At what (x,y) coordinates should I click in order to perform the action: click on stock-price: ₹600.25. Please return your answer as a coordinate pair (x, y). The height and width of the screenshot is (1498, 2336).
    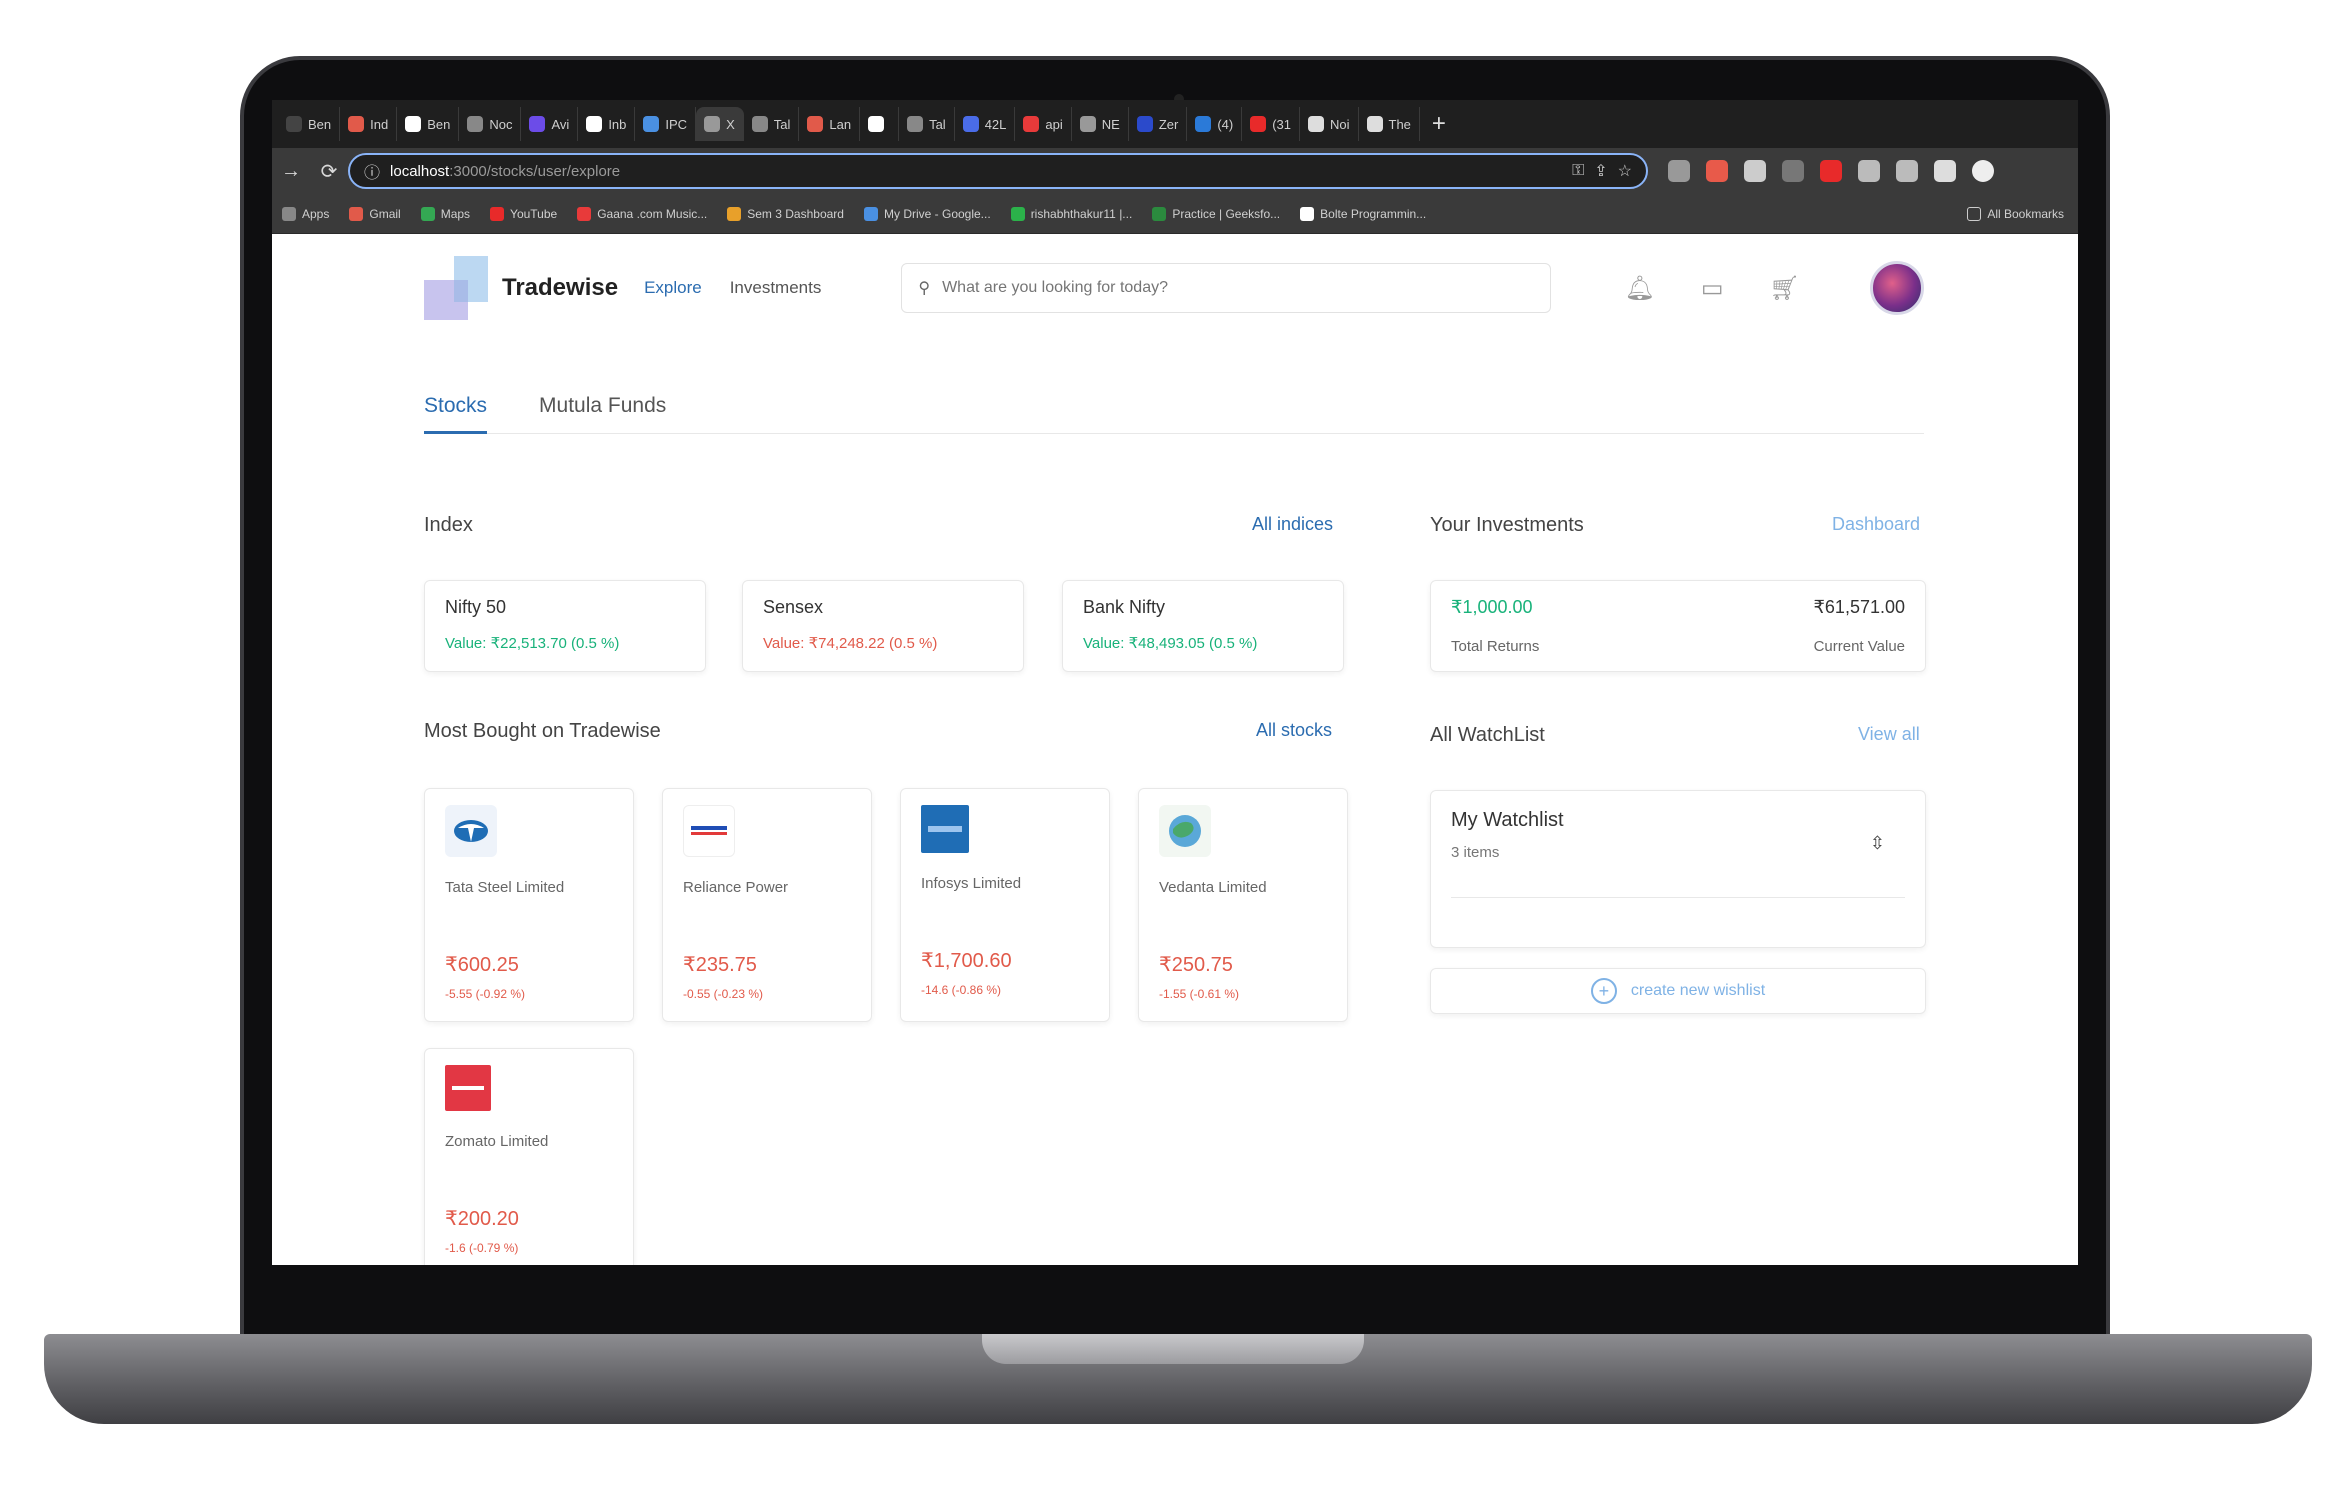
    Looking at the image, I should click on (482, 965).